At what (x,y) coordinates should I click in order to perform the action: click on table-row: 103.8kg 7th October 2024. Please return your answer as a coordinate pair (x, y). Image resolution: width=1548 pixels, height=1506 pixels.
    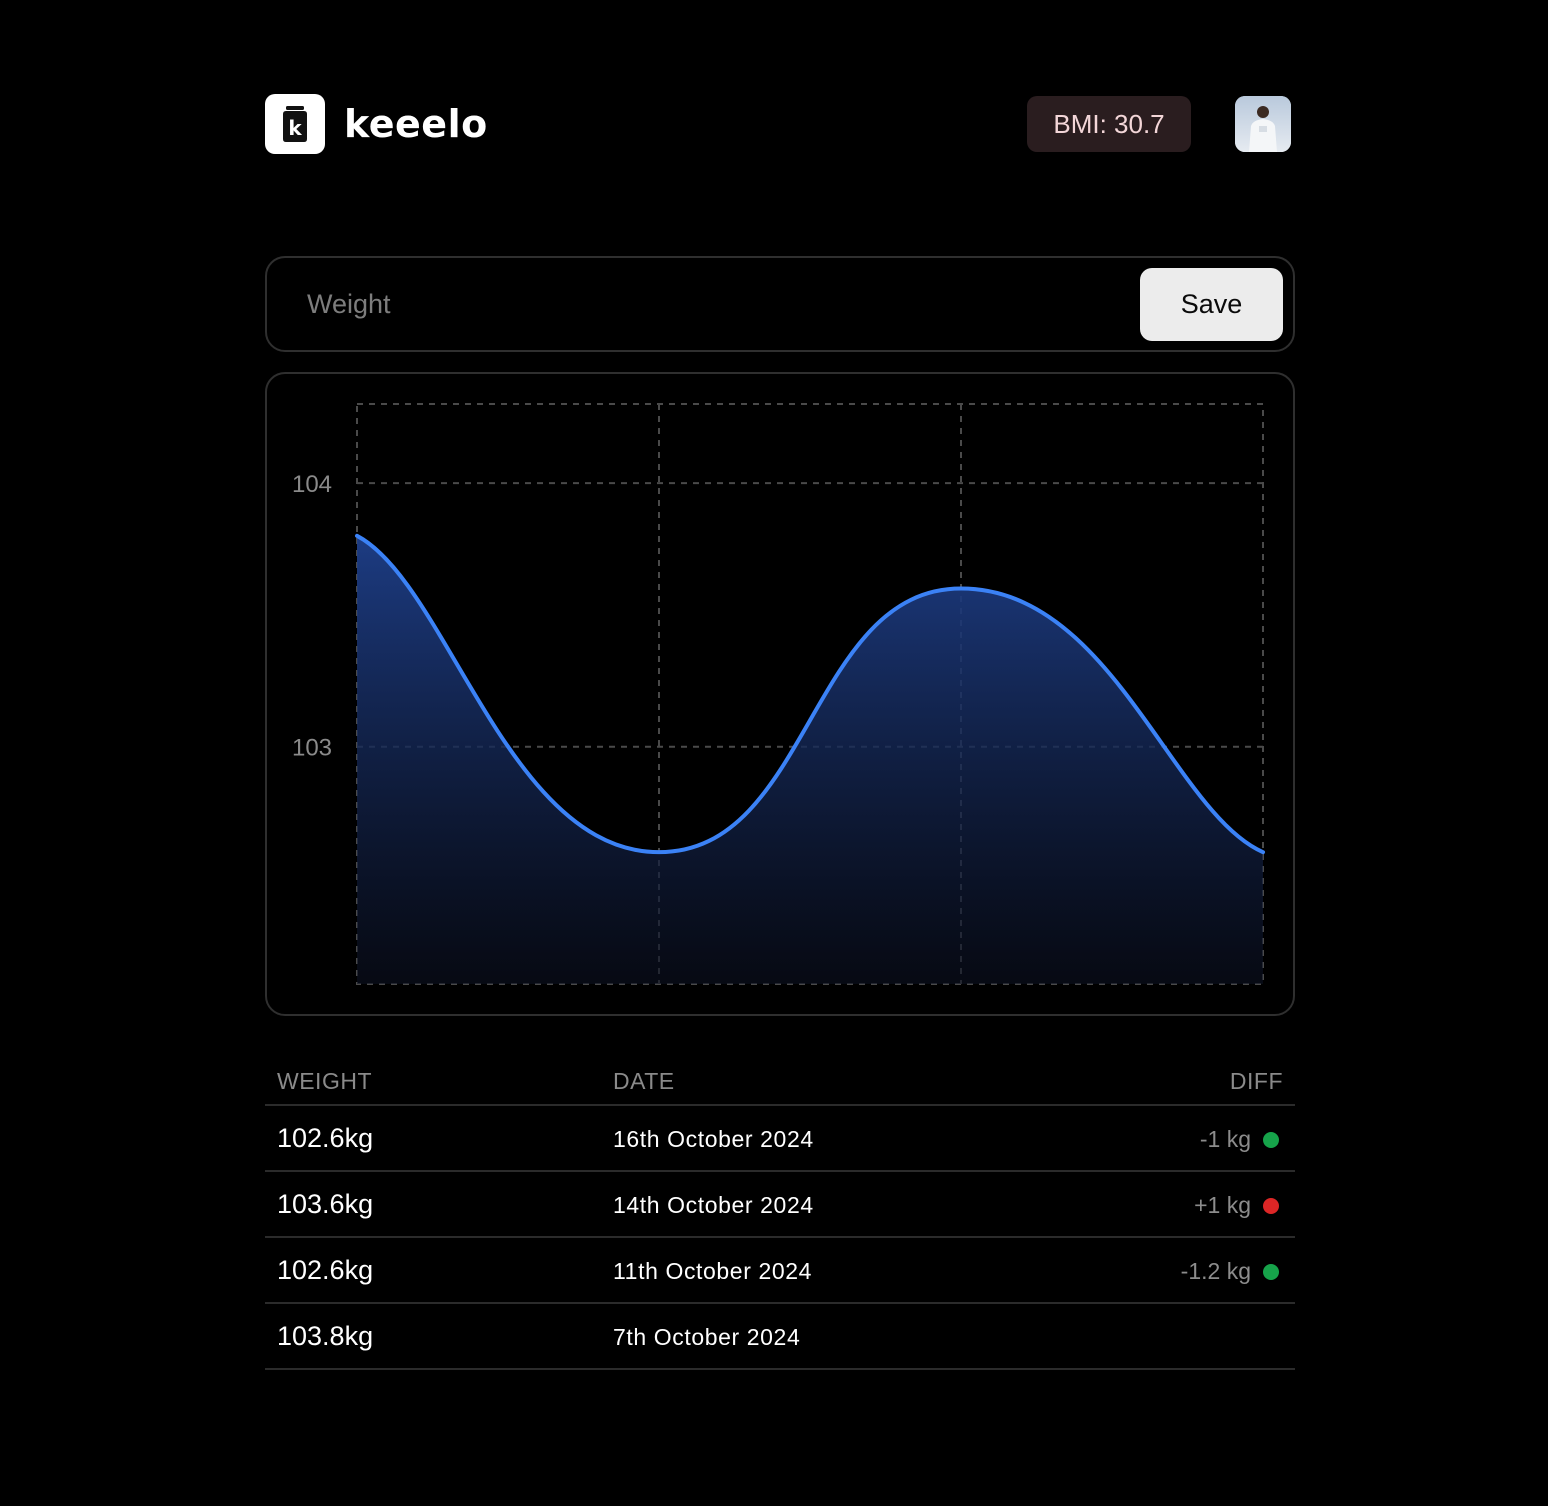
    Looking at the image, I should click on (780, 1337).